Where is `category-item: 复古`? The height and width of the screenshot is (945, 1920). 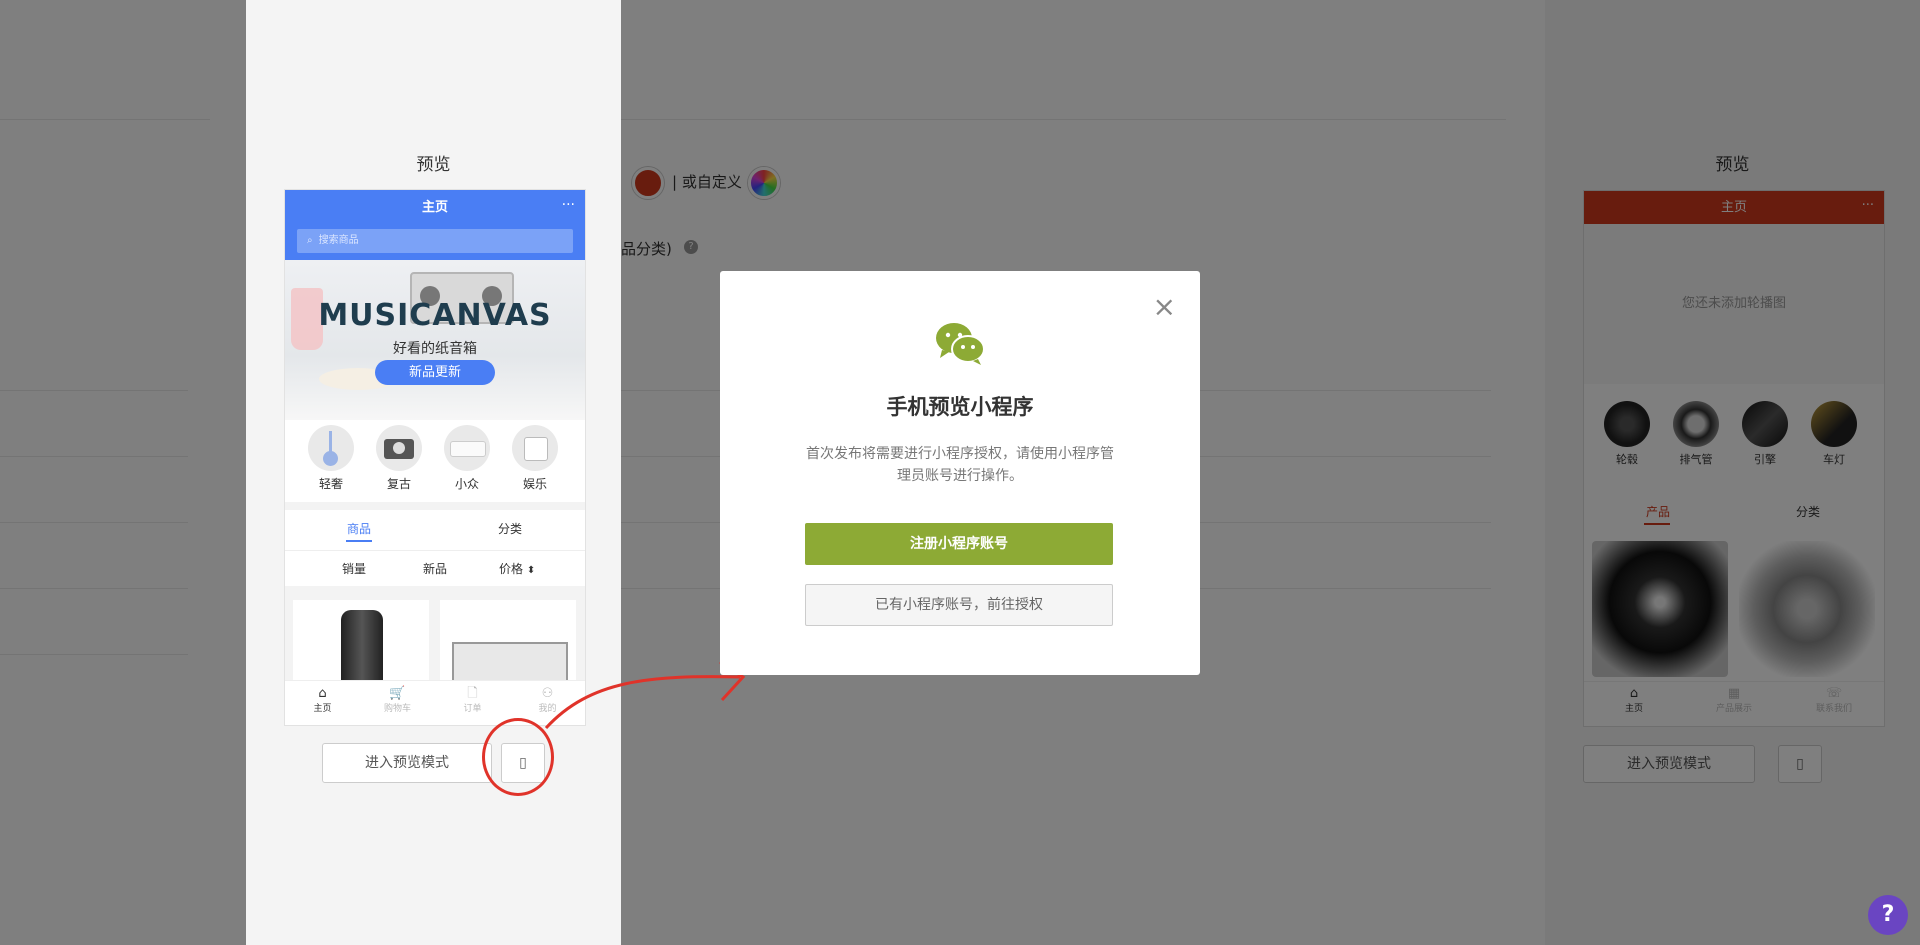
category-item: 复古 is located at coordinates (399, 458).